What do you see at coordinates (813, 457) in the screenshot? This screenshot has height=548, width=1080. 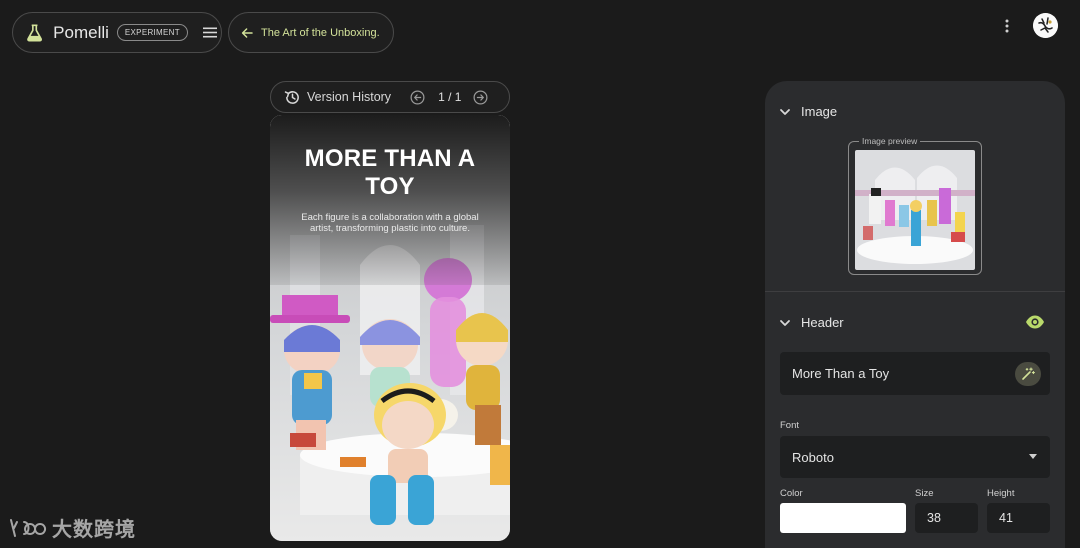 I see `font-select-value: Roboto` at bounding box center [813, 457].